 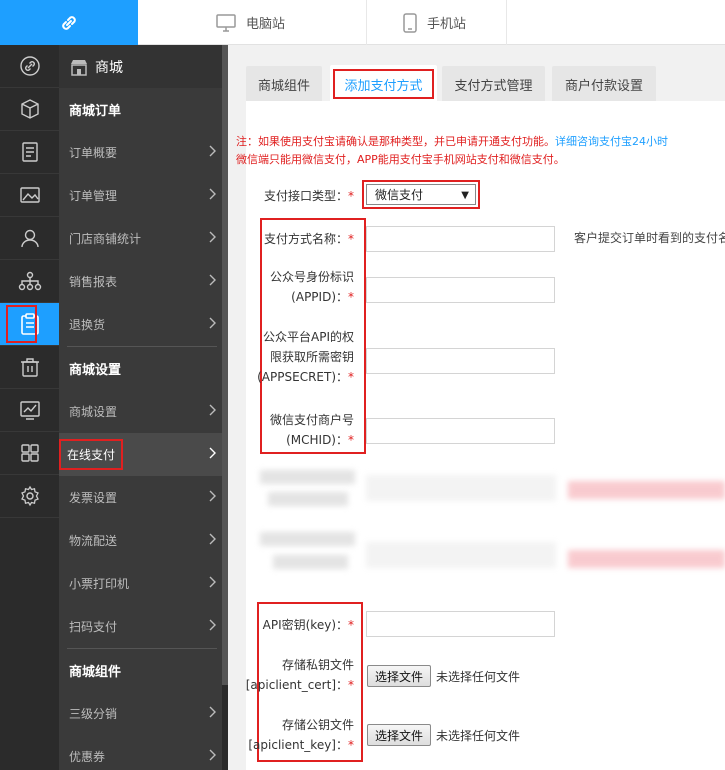 I want to click on rail-mall-highlight, so click(x=21, y=324).